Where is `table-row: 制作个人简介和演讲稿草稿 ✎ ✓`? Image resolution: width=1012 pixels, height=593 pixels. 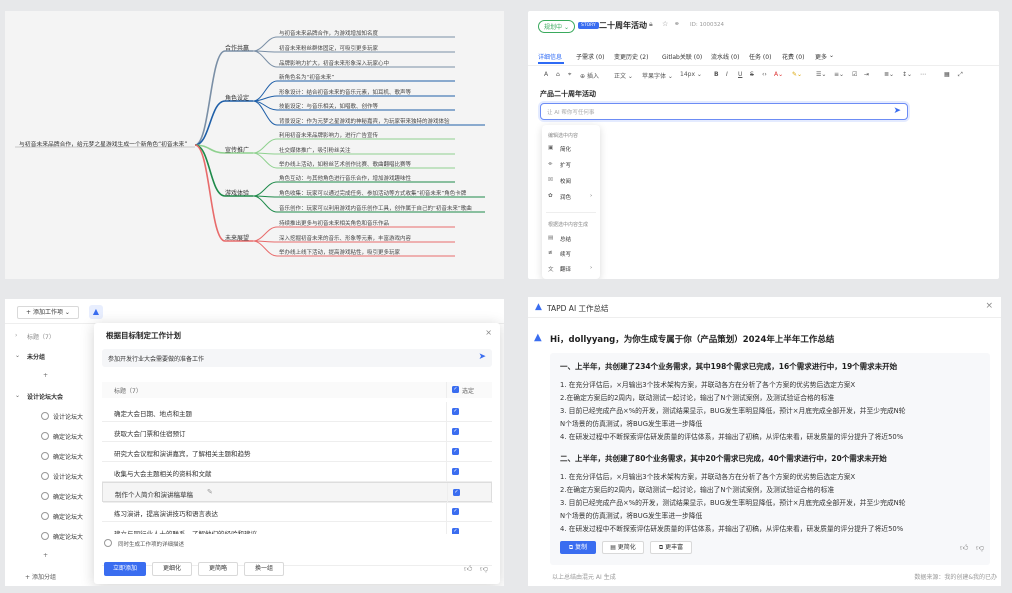
table-row: 制作个人简介和演讲稿草稿 ✎ ✓ is located at coordinates (297, 492).